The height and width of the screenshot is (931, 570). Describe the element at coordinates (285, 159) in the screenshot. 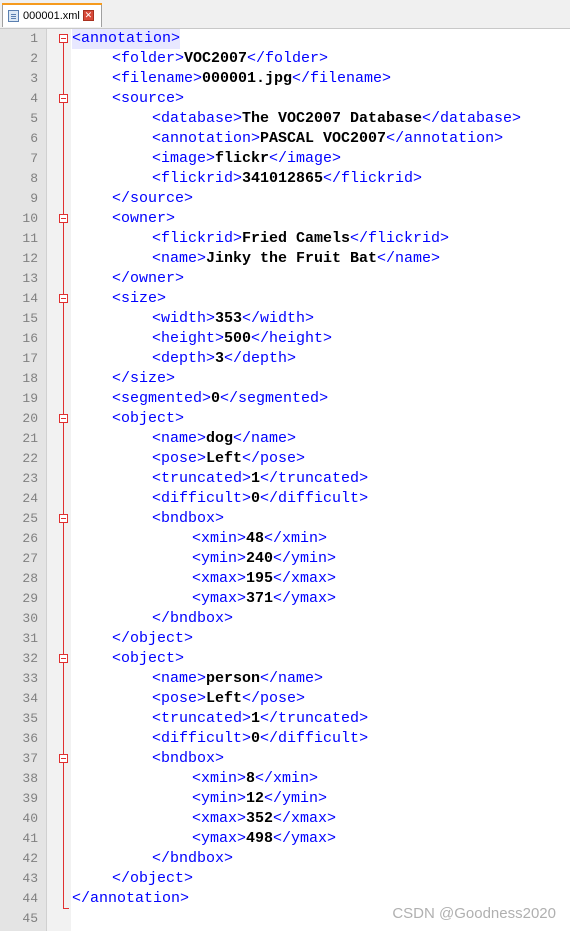

I see `code-line: 7 <image>flickr</image>` at that location.